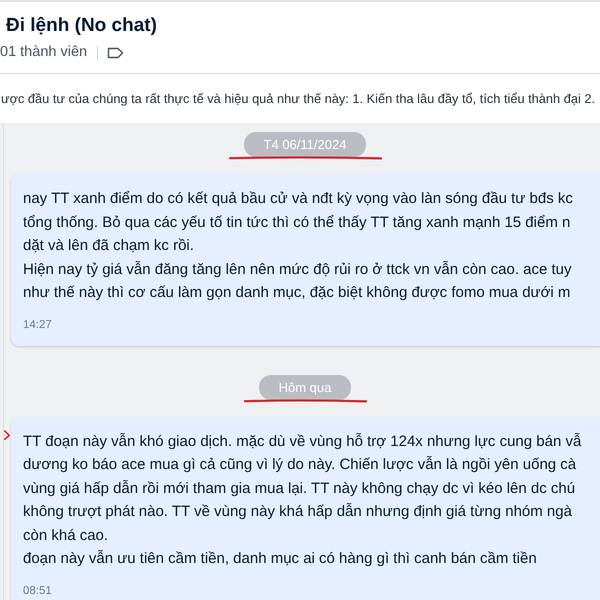 The width and height of the screenshot is (600, 600). What do you see at coordinates (299, 488) in the screenshot?
I see `message-text: vùng giá hấp dẫn rồi mới tham gia mua lại. TT này không chạy dc vì kéo lên dc chú` at bounding box center [299, 488].